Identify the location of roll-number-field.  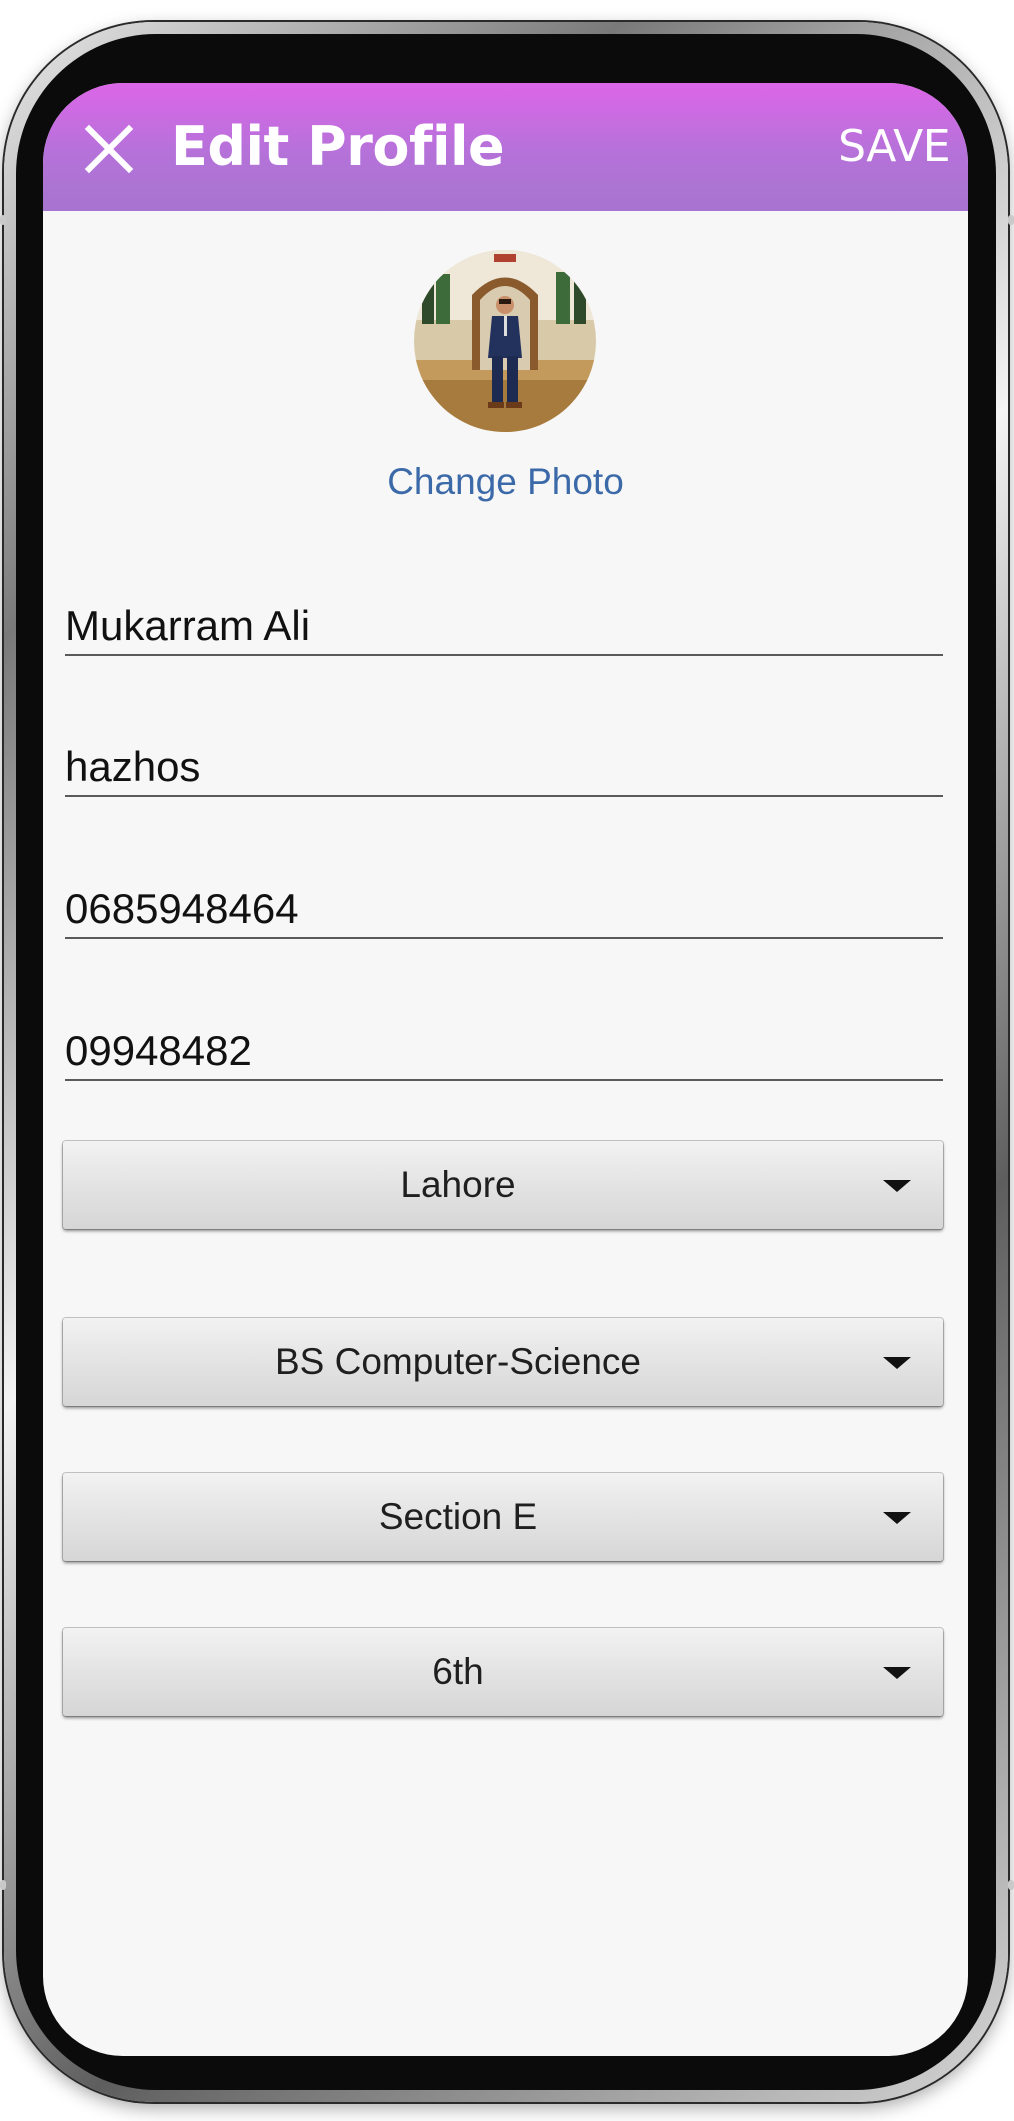
(504, 1047).